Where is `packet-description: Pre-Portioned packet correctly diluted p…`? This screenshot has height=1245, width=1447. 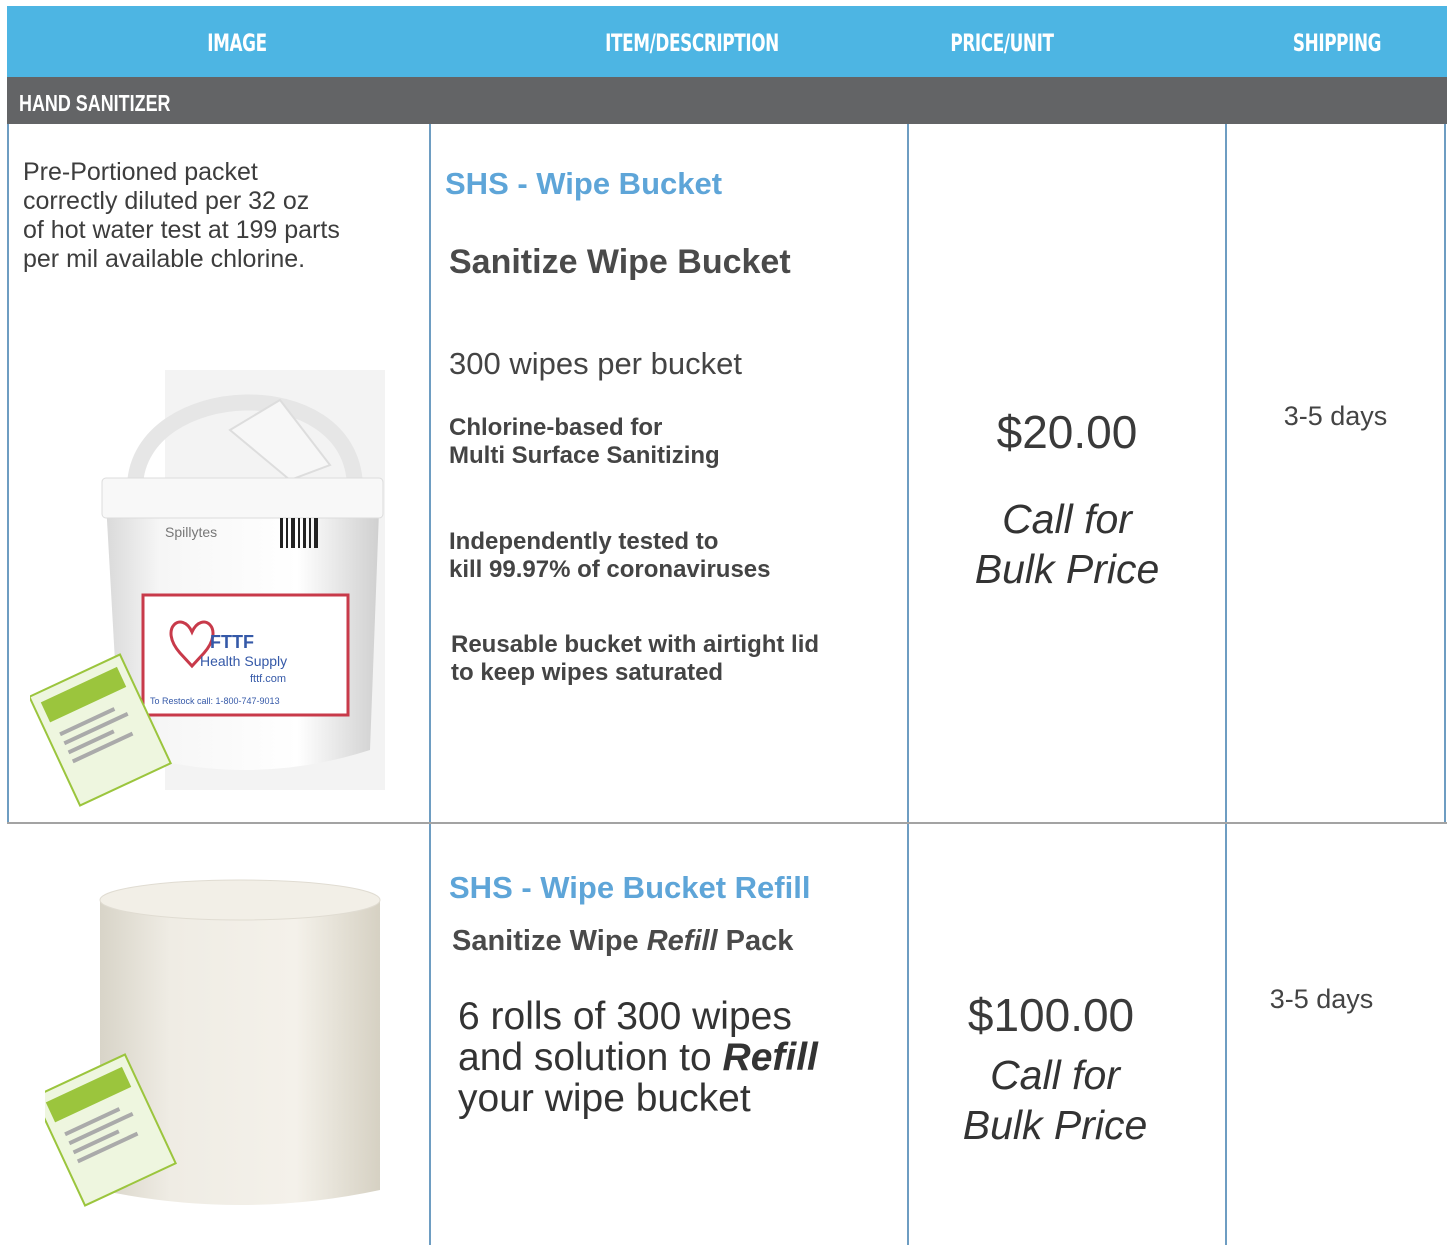 packet-description: Pre-Portioned packet correctly diluted p… is located at coordinates (181, 216).